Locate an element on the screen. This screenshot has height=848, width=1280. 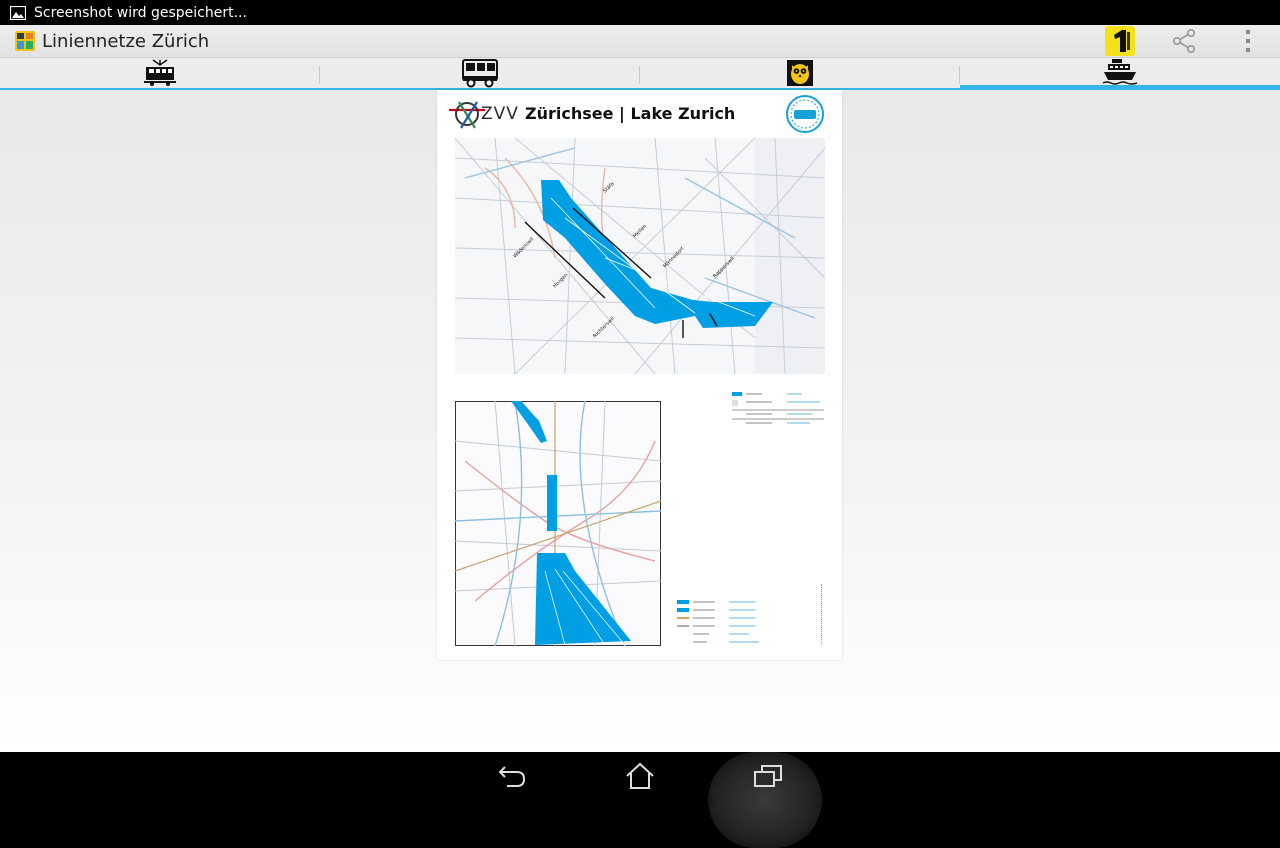
legend-top is located at coordinates (778, 408).